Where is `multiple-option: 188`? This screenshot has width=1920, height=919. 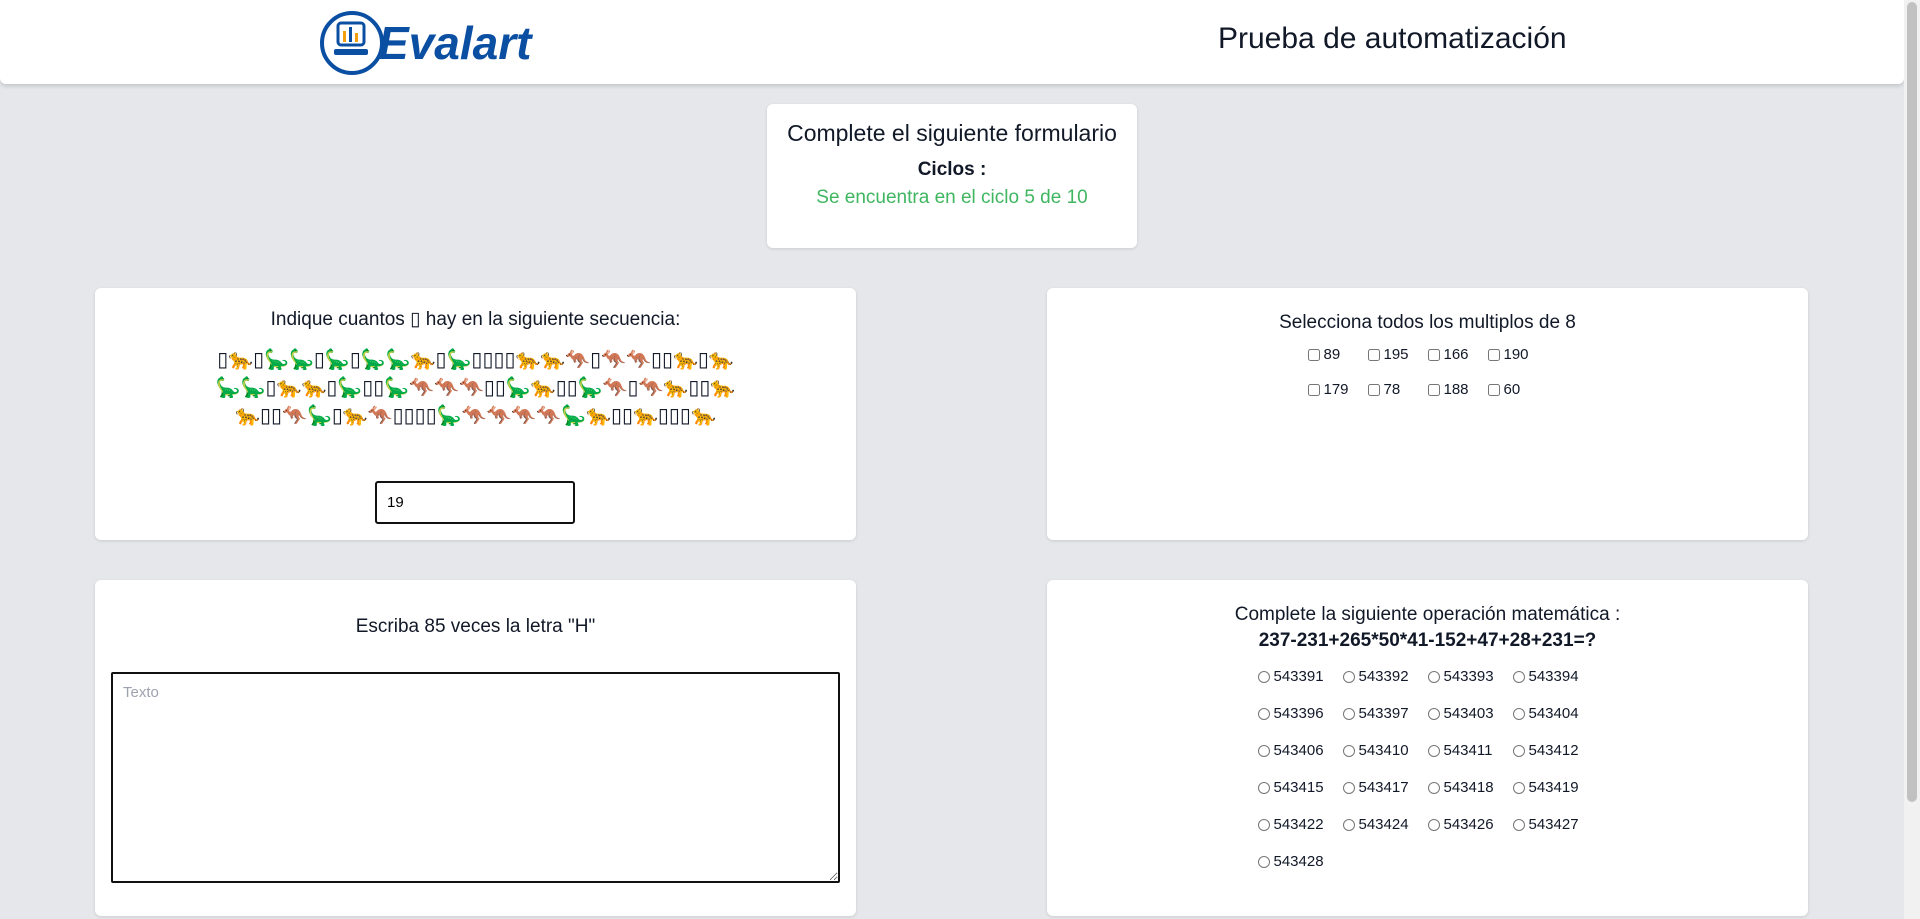 multiple-option: 188 is located at coordinates (1457, 389).